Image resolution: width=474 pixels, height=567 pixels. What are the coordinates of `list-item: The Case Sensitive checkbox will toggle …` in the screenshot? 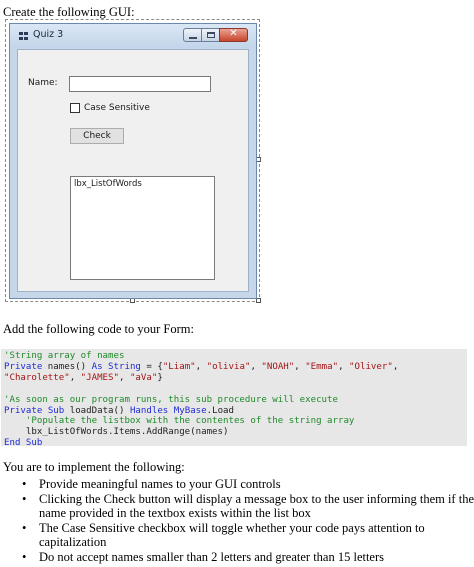 It's located at (237, 535).